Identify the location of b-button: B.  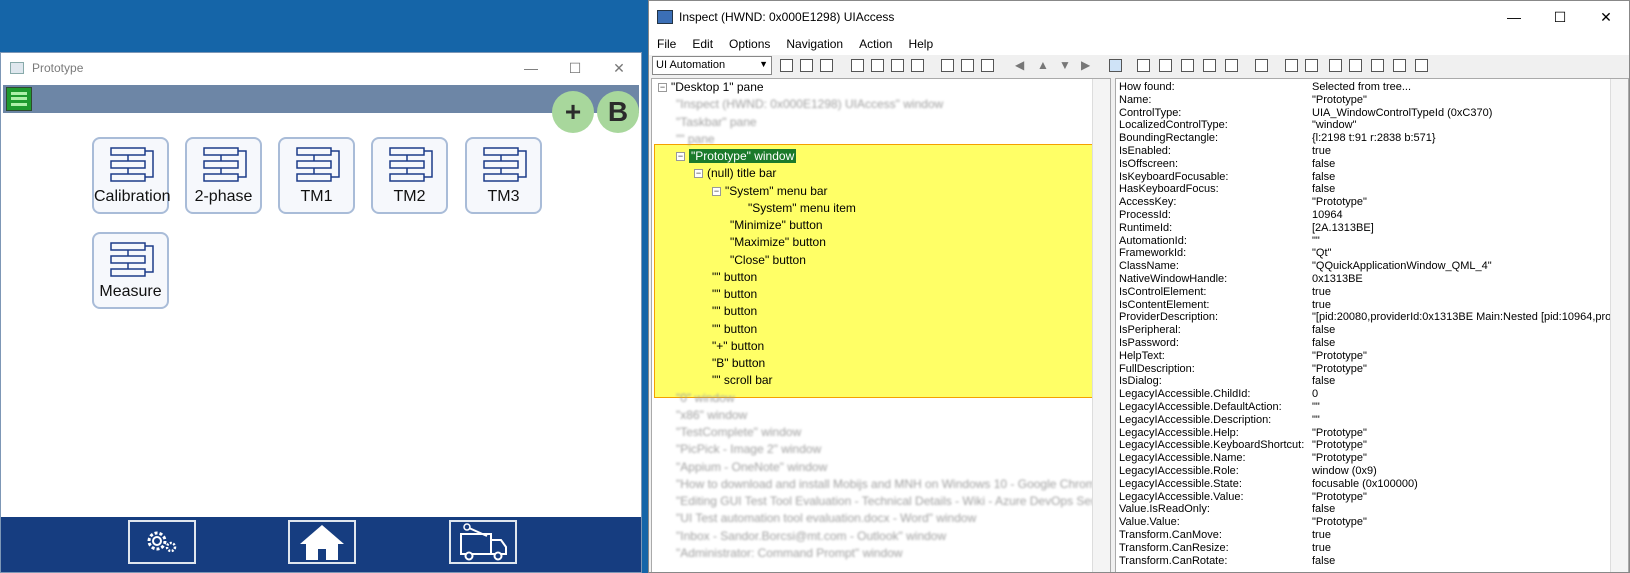
(618, 112).